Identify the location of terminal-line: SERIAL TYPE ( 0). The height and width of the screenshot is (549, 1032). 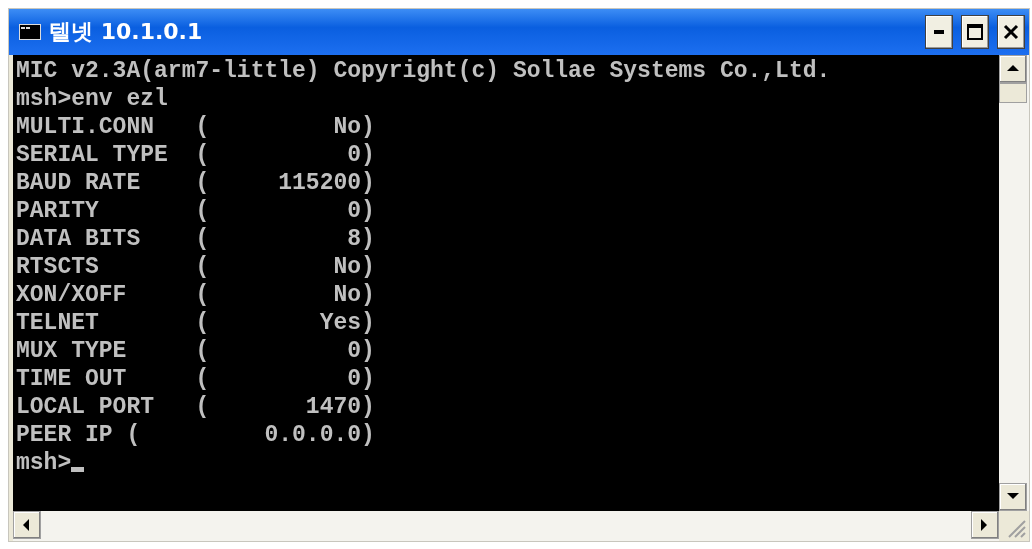
(195, 155).